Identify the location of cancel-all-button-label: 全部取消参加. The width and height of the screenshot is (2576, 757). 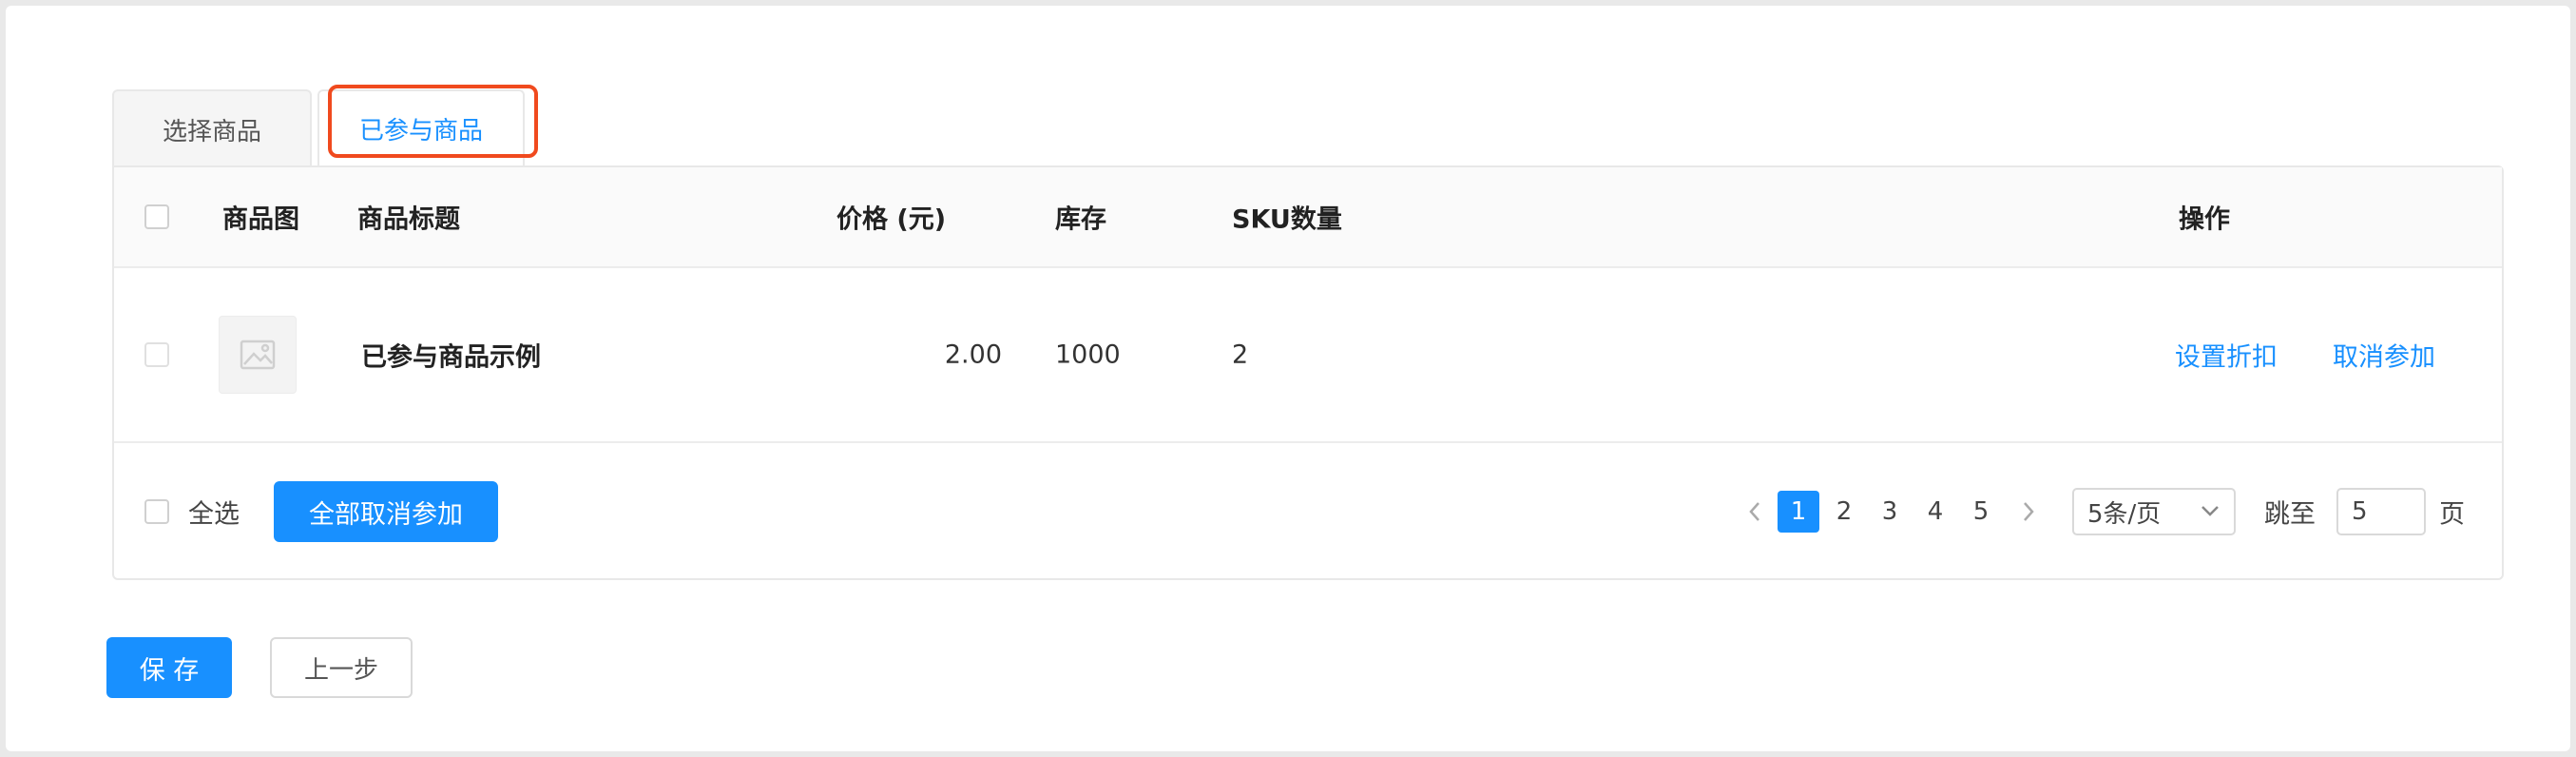
(386, 514).